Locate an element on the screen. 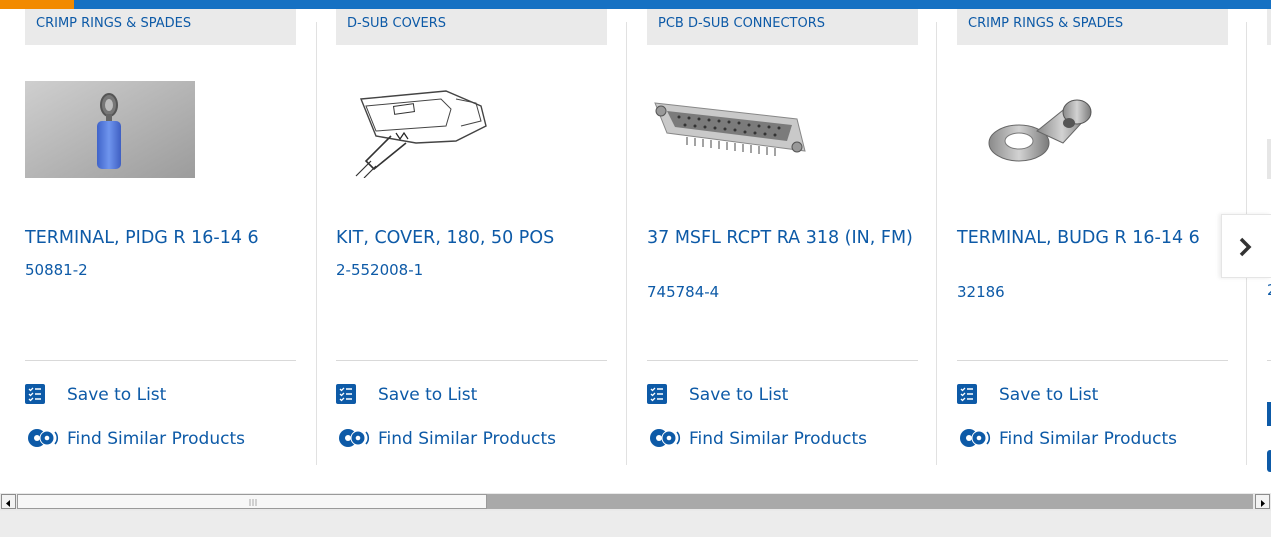 This screenshot has height=537, width=1271. grip-icon is located at coordinates (253, 502).